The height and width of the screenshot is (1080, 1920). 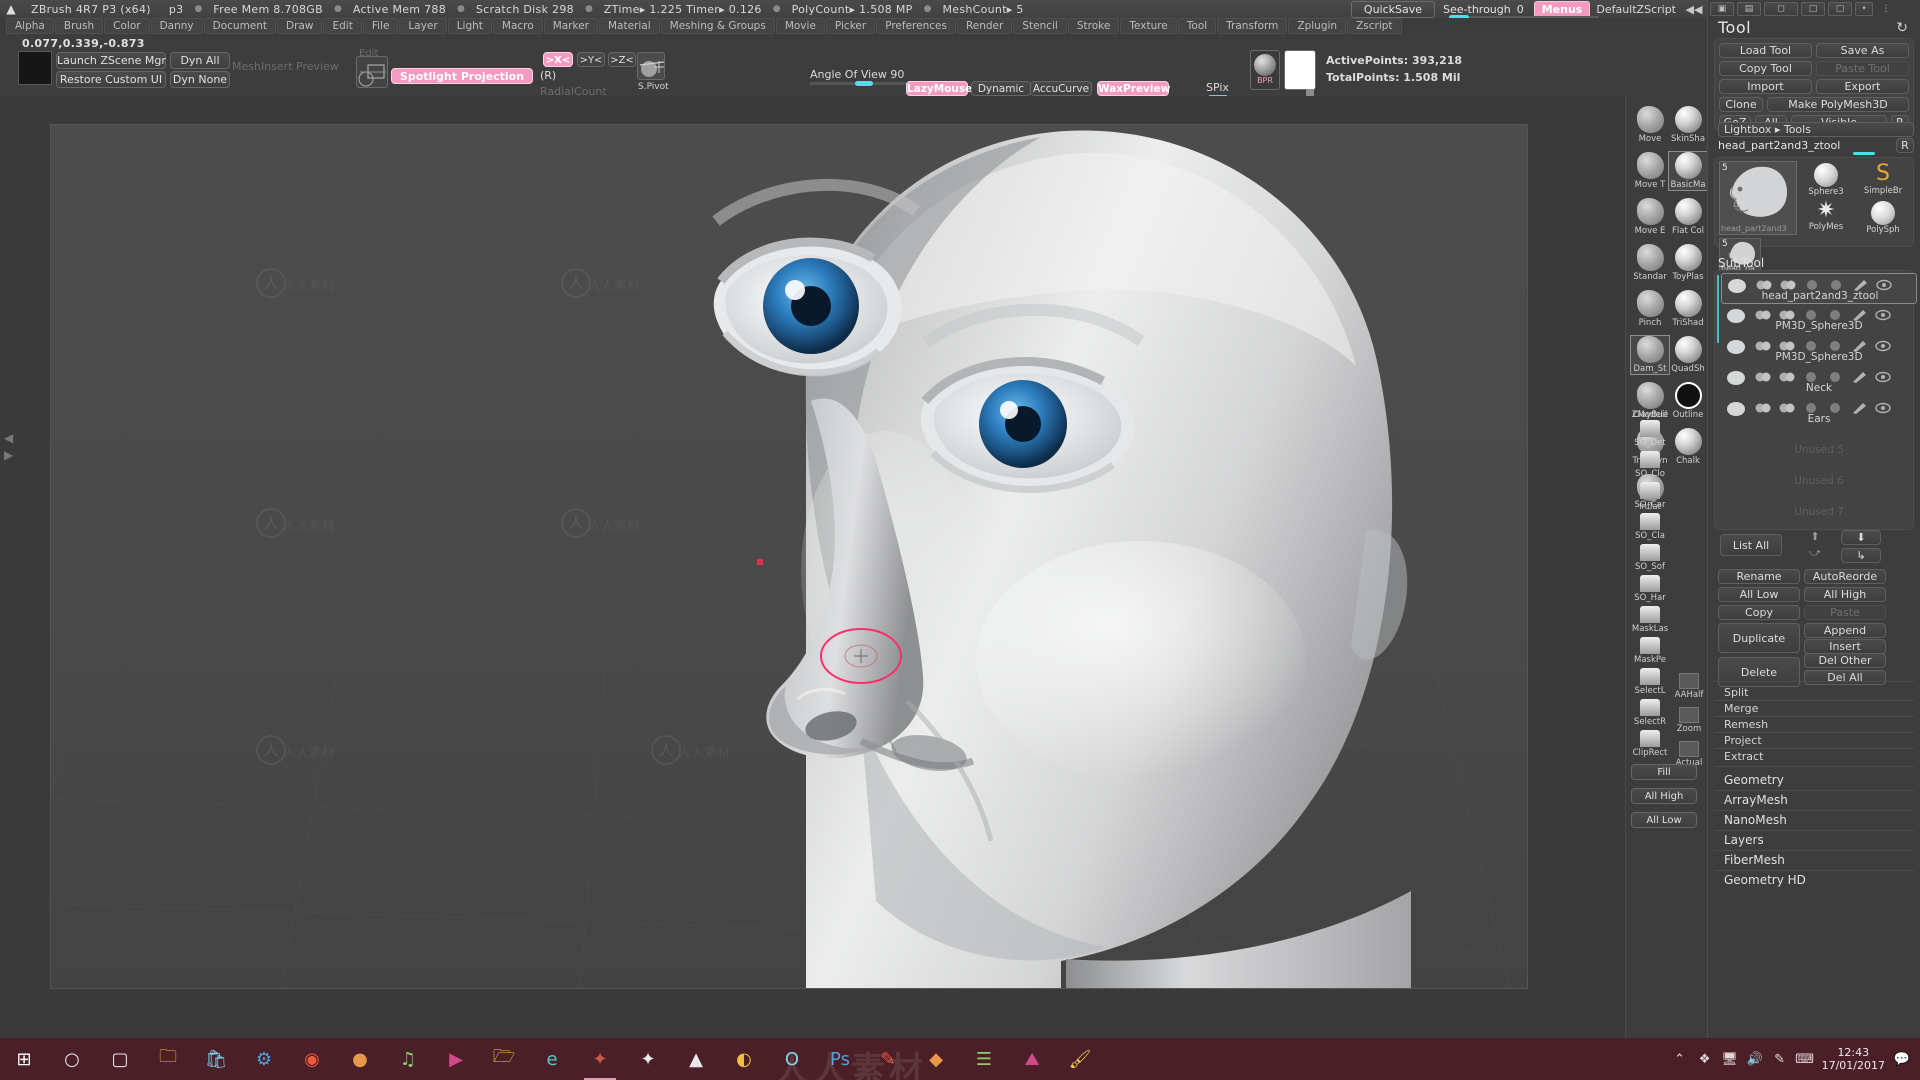 What do you see at coordinates (1862, 50) in the screenshot?
I see `save-as-button: Save As` at bounding box center [1862, 50].